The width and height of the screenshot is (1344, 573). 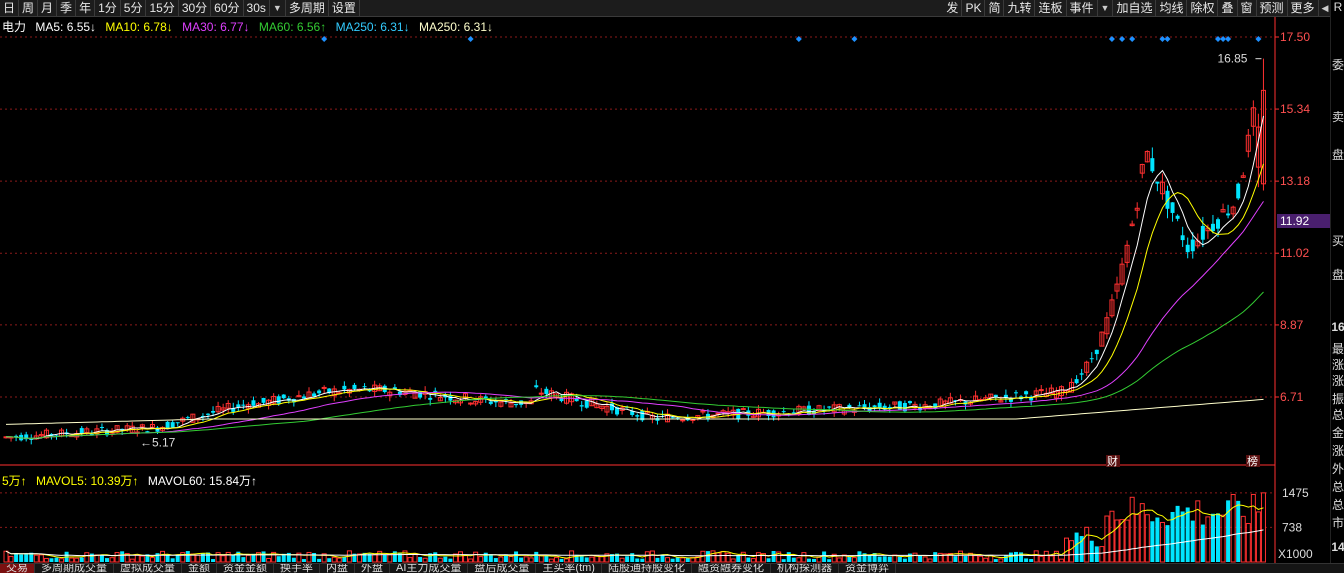 What do you see at coordinates (1232, 59) in the screenshot?
I see `high-price-label: 16.85` at bounding box center [1232, 59].